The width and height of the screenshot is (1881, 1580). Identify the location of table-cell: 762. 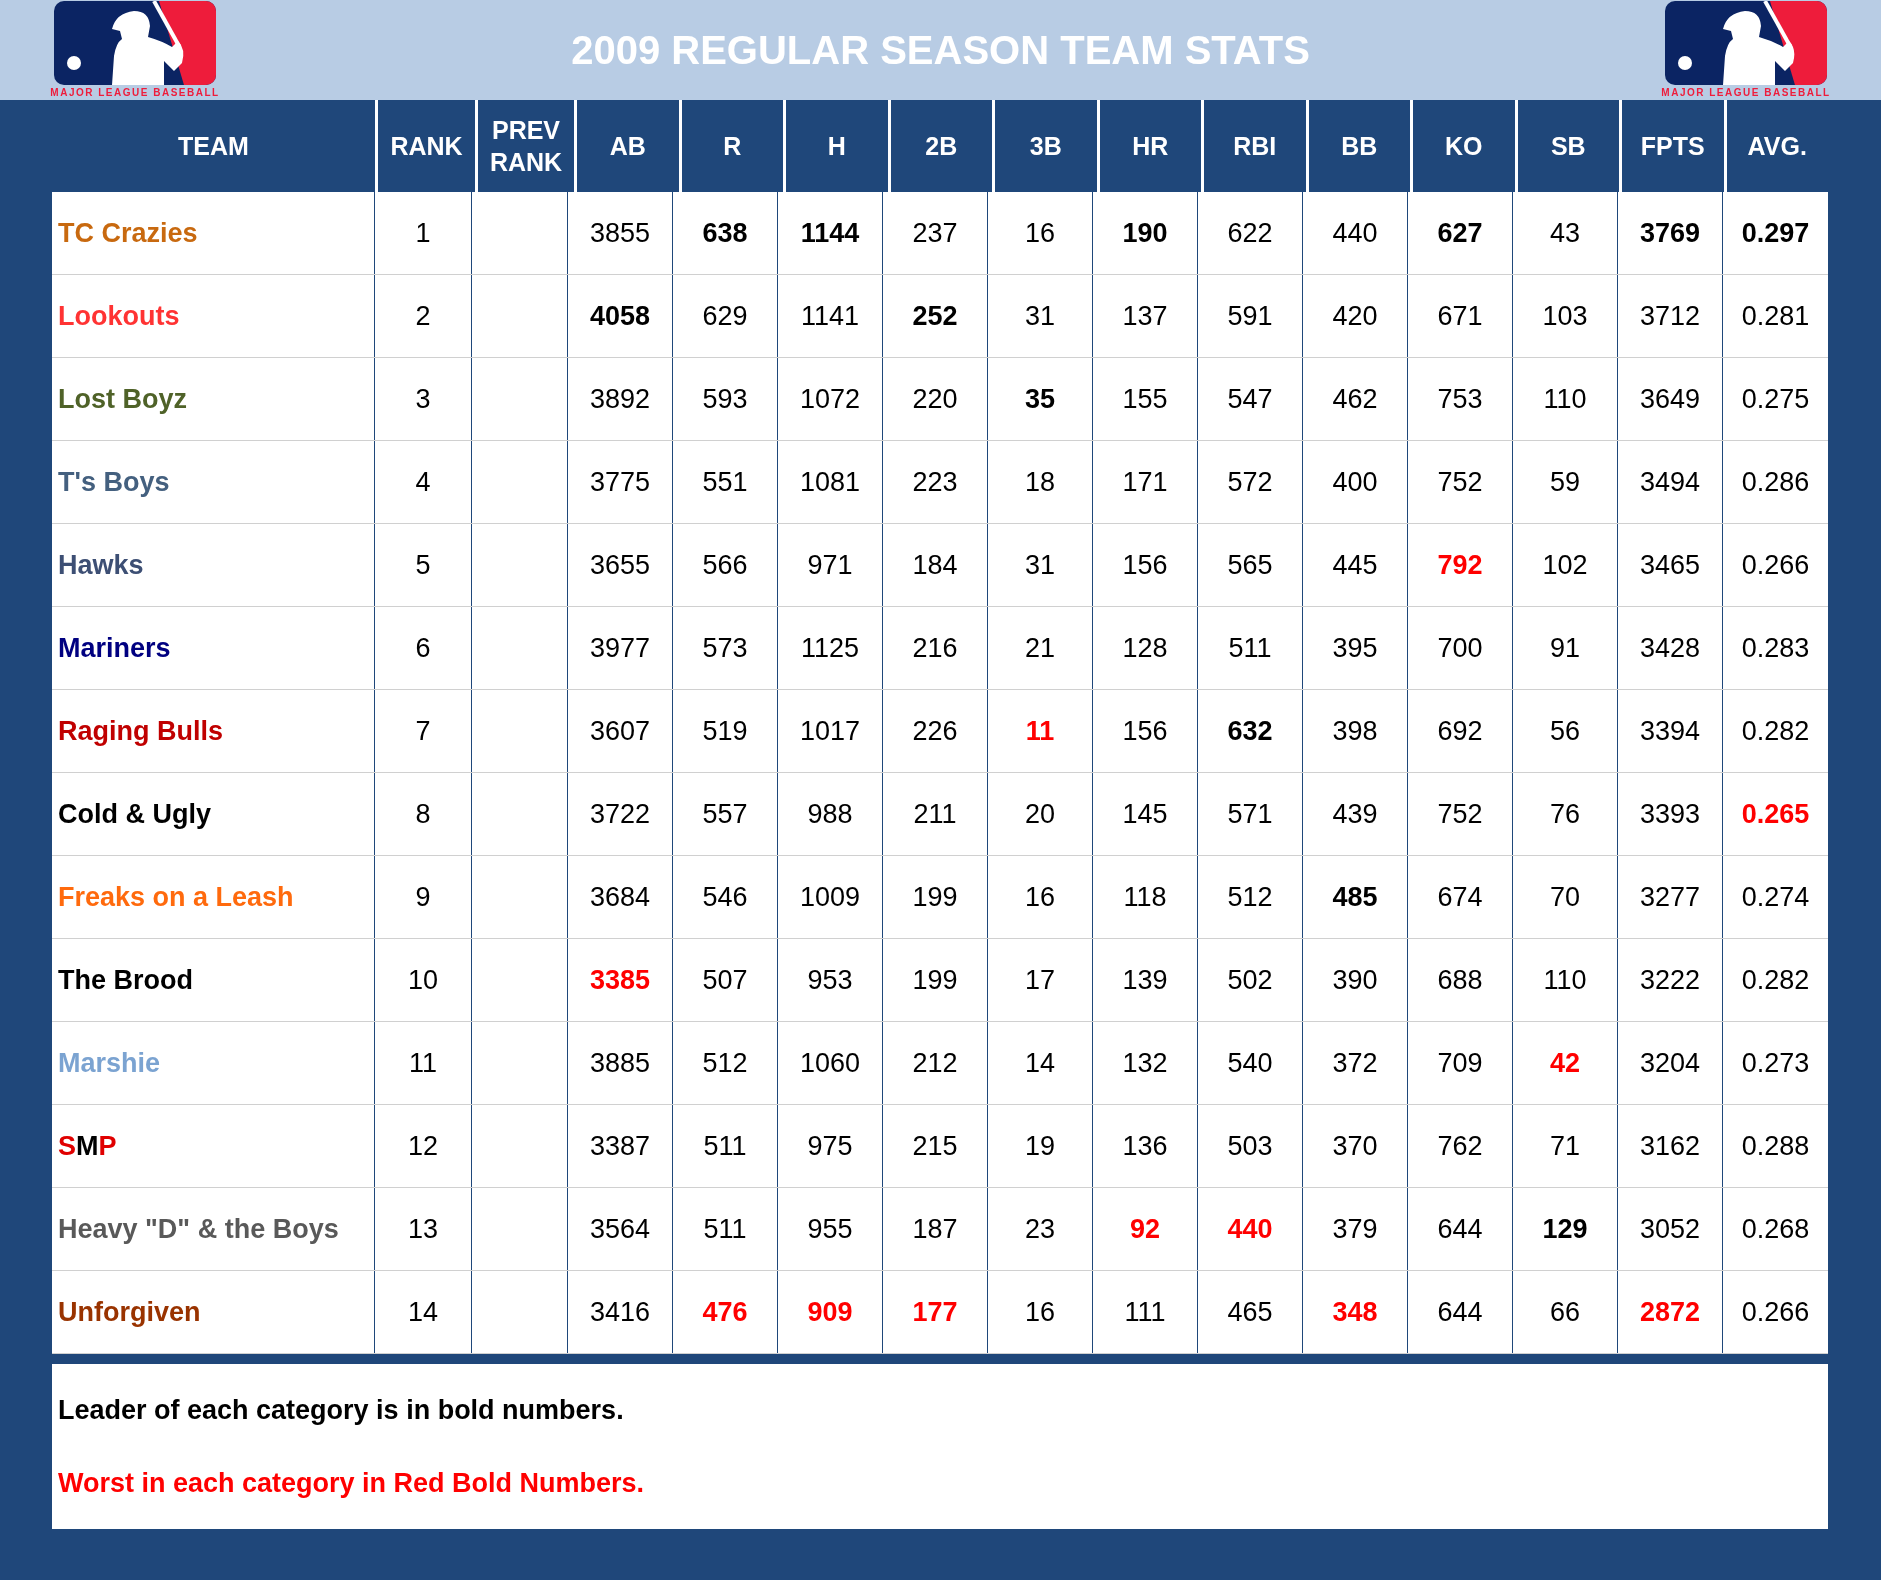
(1460, 1146).